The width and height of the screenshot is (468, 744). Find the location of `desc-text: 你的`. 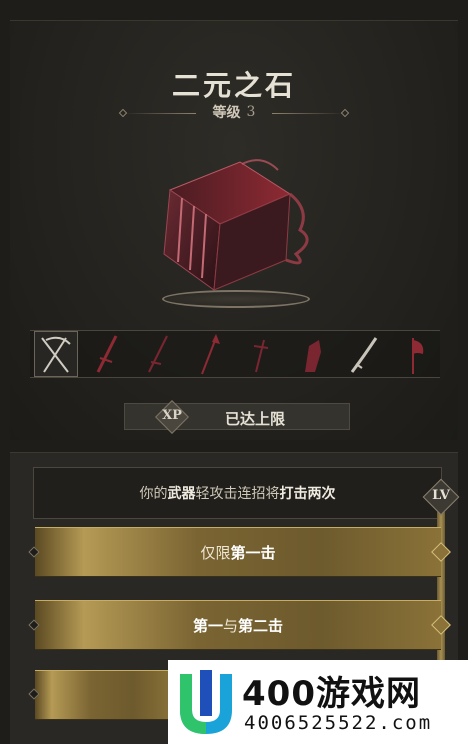

desc-text: 你的 is located at coordinates (153, 494).